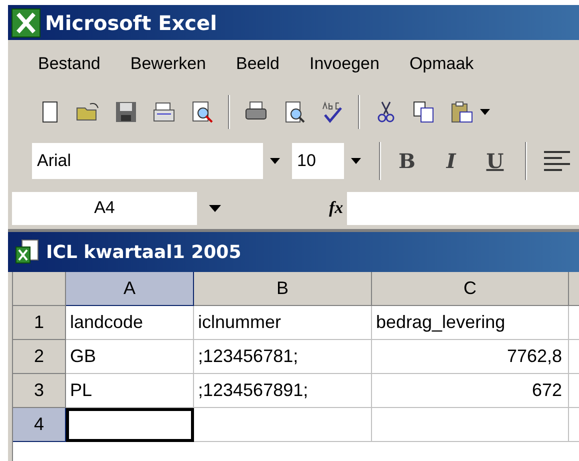 The image size is (579, 461). I want to click on row-header: 1, so click(39, 323).